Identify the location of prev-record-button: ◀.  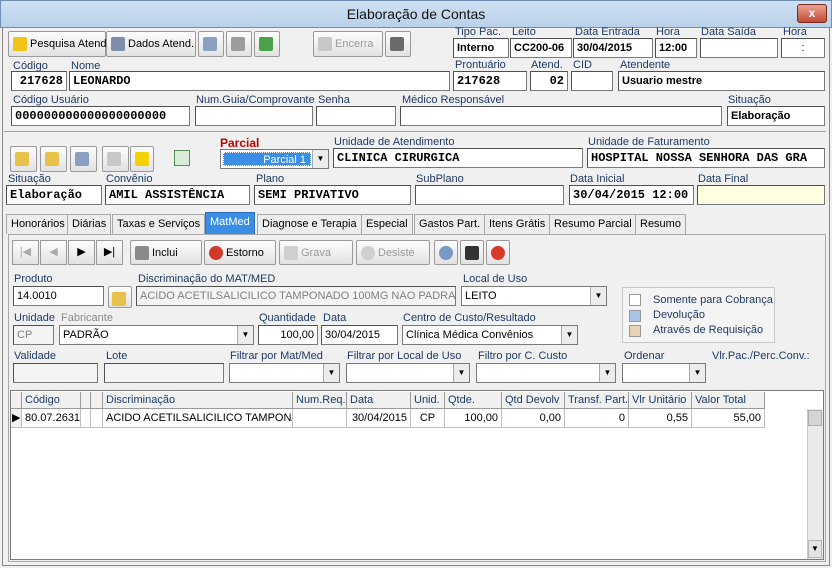
(53, 252).